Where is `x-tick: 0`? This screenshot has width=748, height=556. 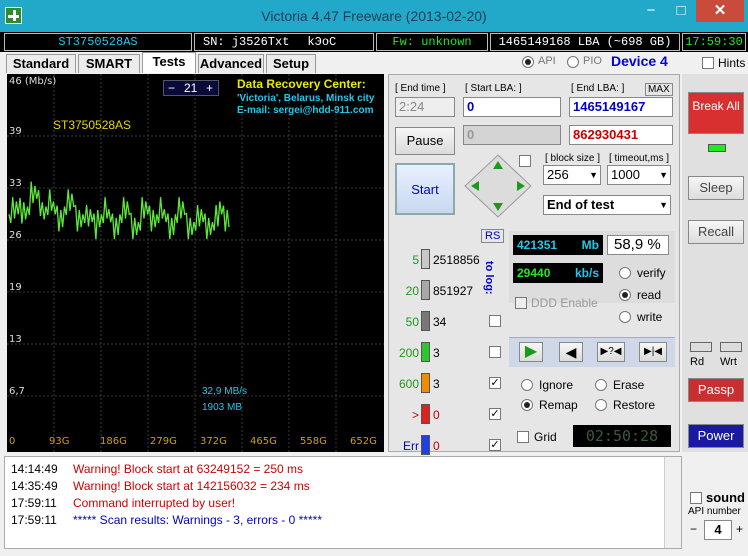
x-tick: 0 is located at coordinates (12, 441).